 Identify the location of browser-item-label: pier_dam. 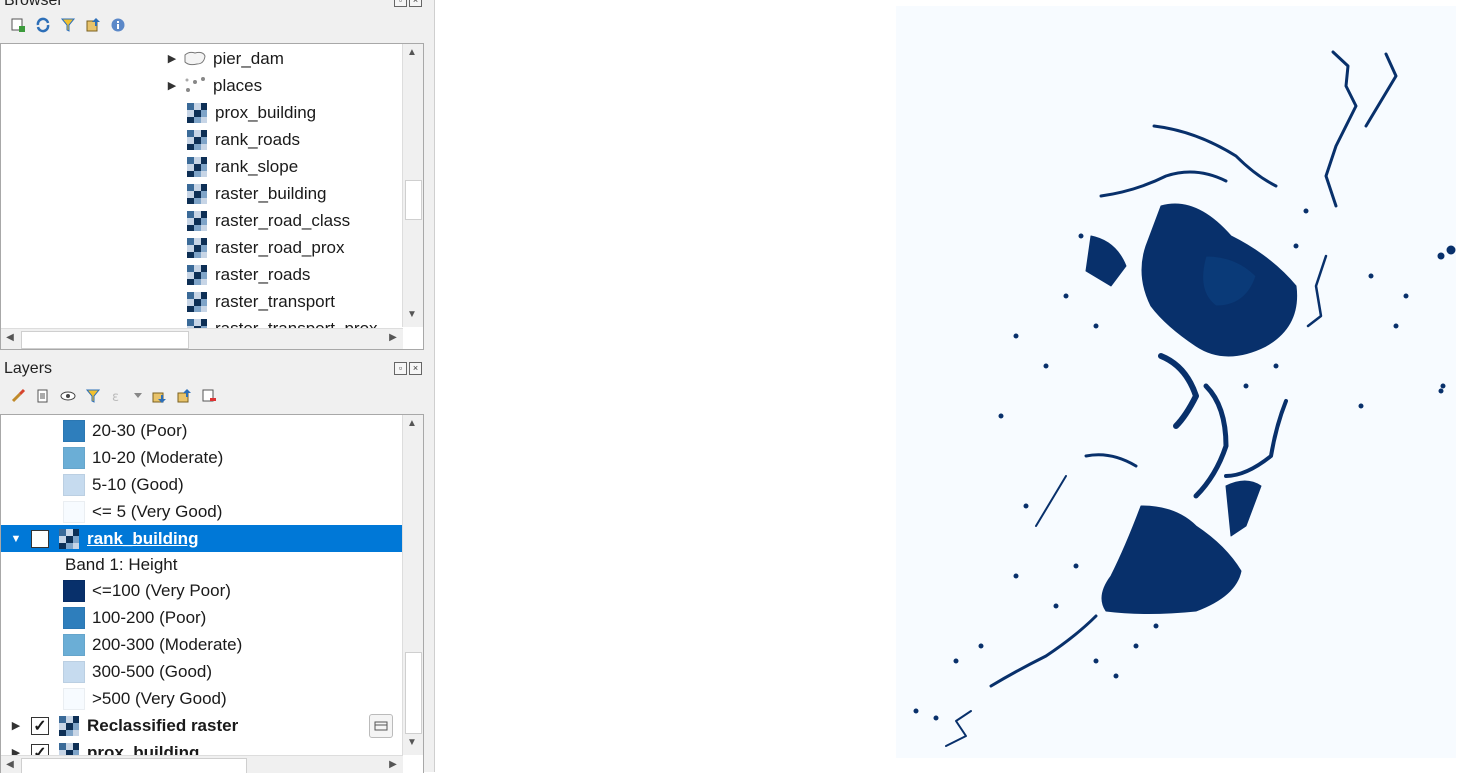
(248, 58).